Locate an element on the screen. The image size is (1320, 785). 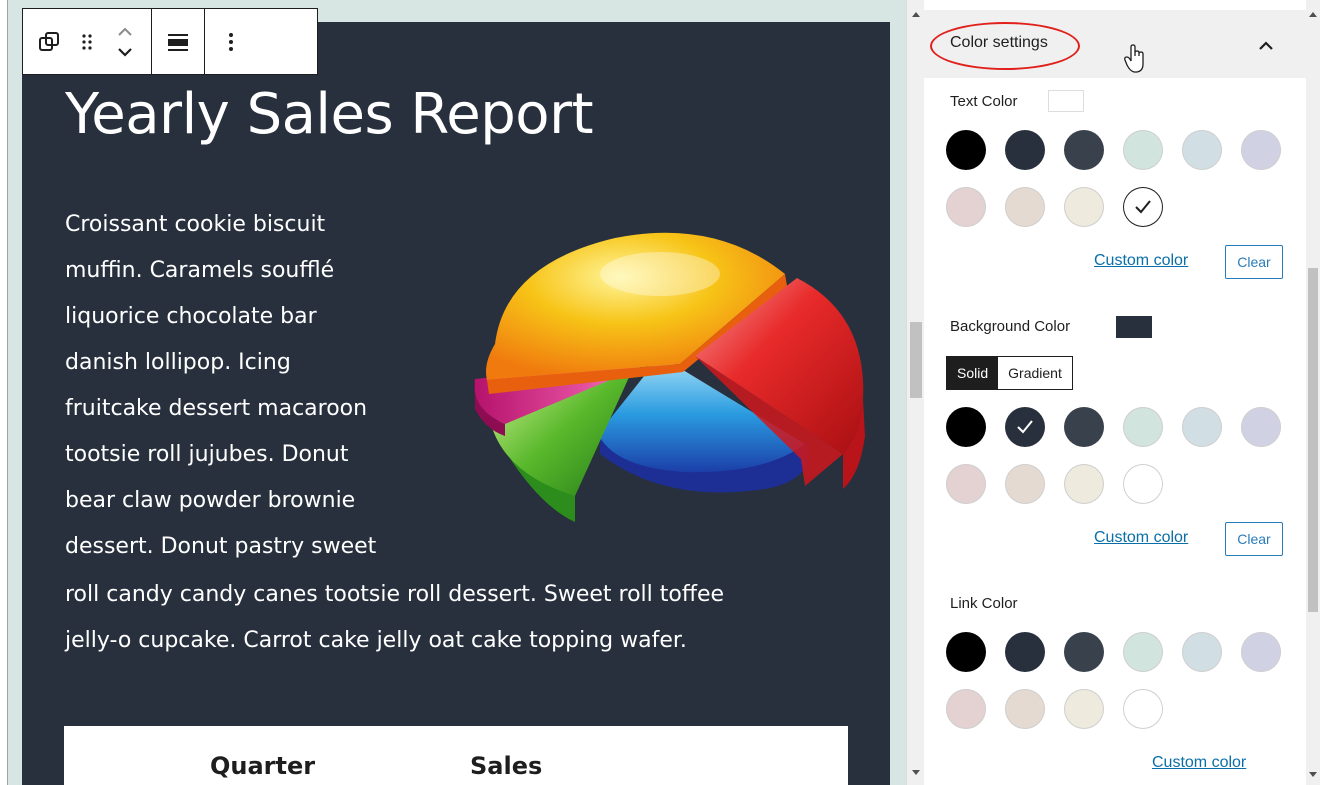
table-header-quarter: Quarter is located at coordinates (263, 766).